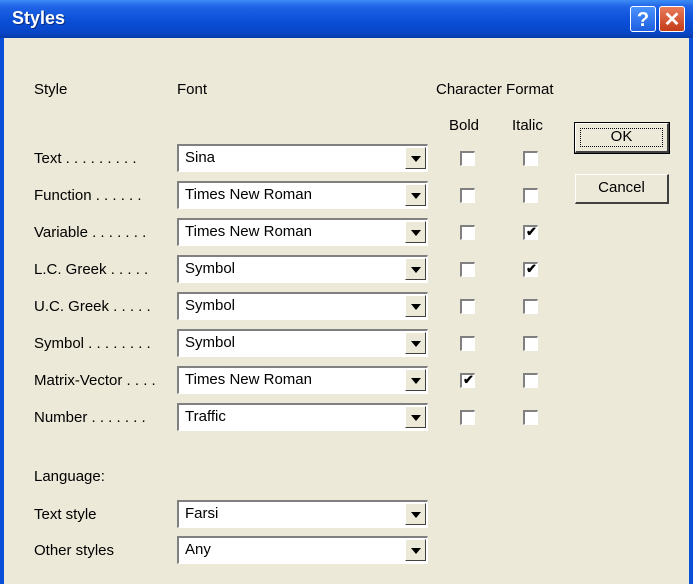 The image size is (693, 584). I want to click on style-row-label: Text . . . . . . . . ., so click(85, 158).